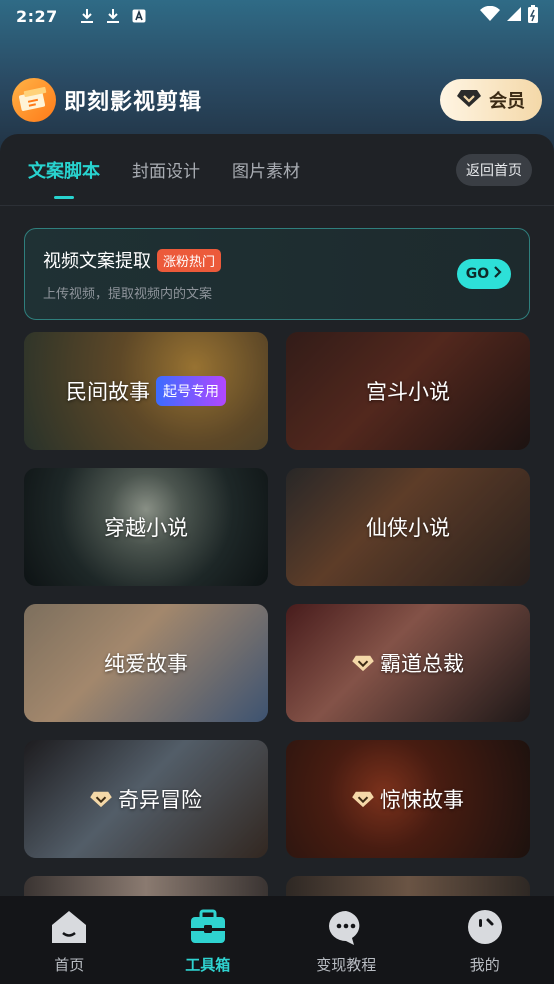 This screenshot has height=984, width=554. Describe the element at coordinates (277, 274) in the screenshot. I see `video-copy-extract-card: 视频文案提取 涨粉热门 上传视频，提取视频内的文案 GO` at that location.